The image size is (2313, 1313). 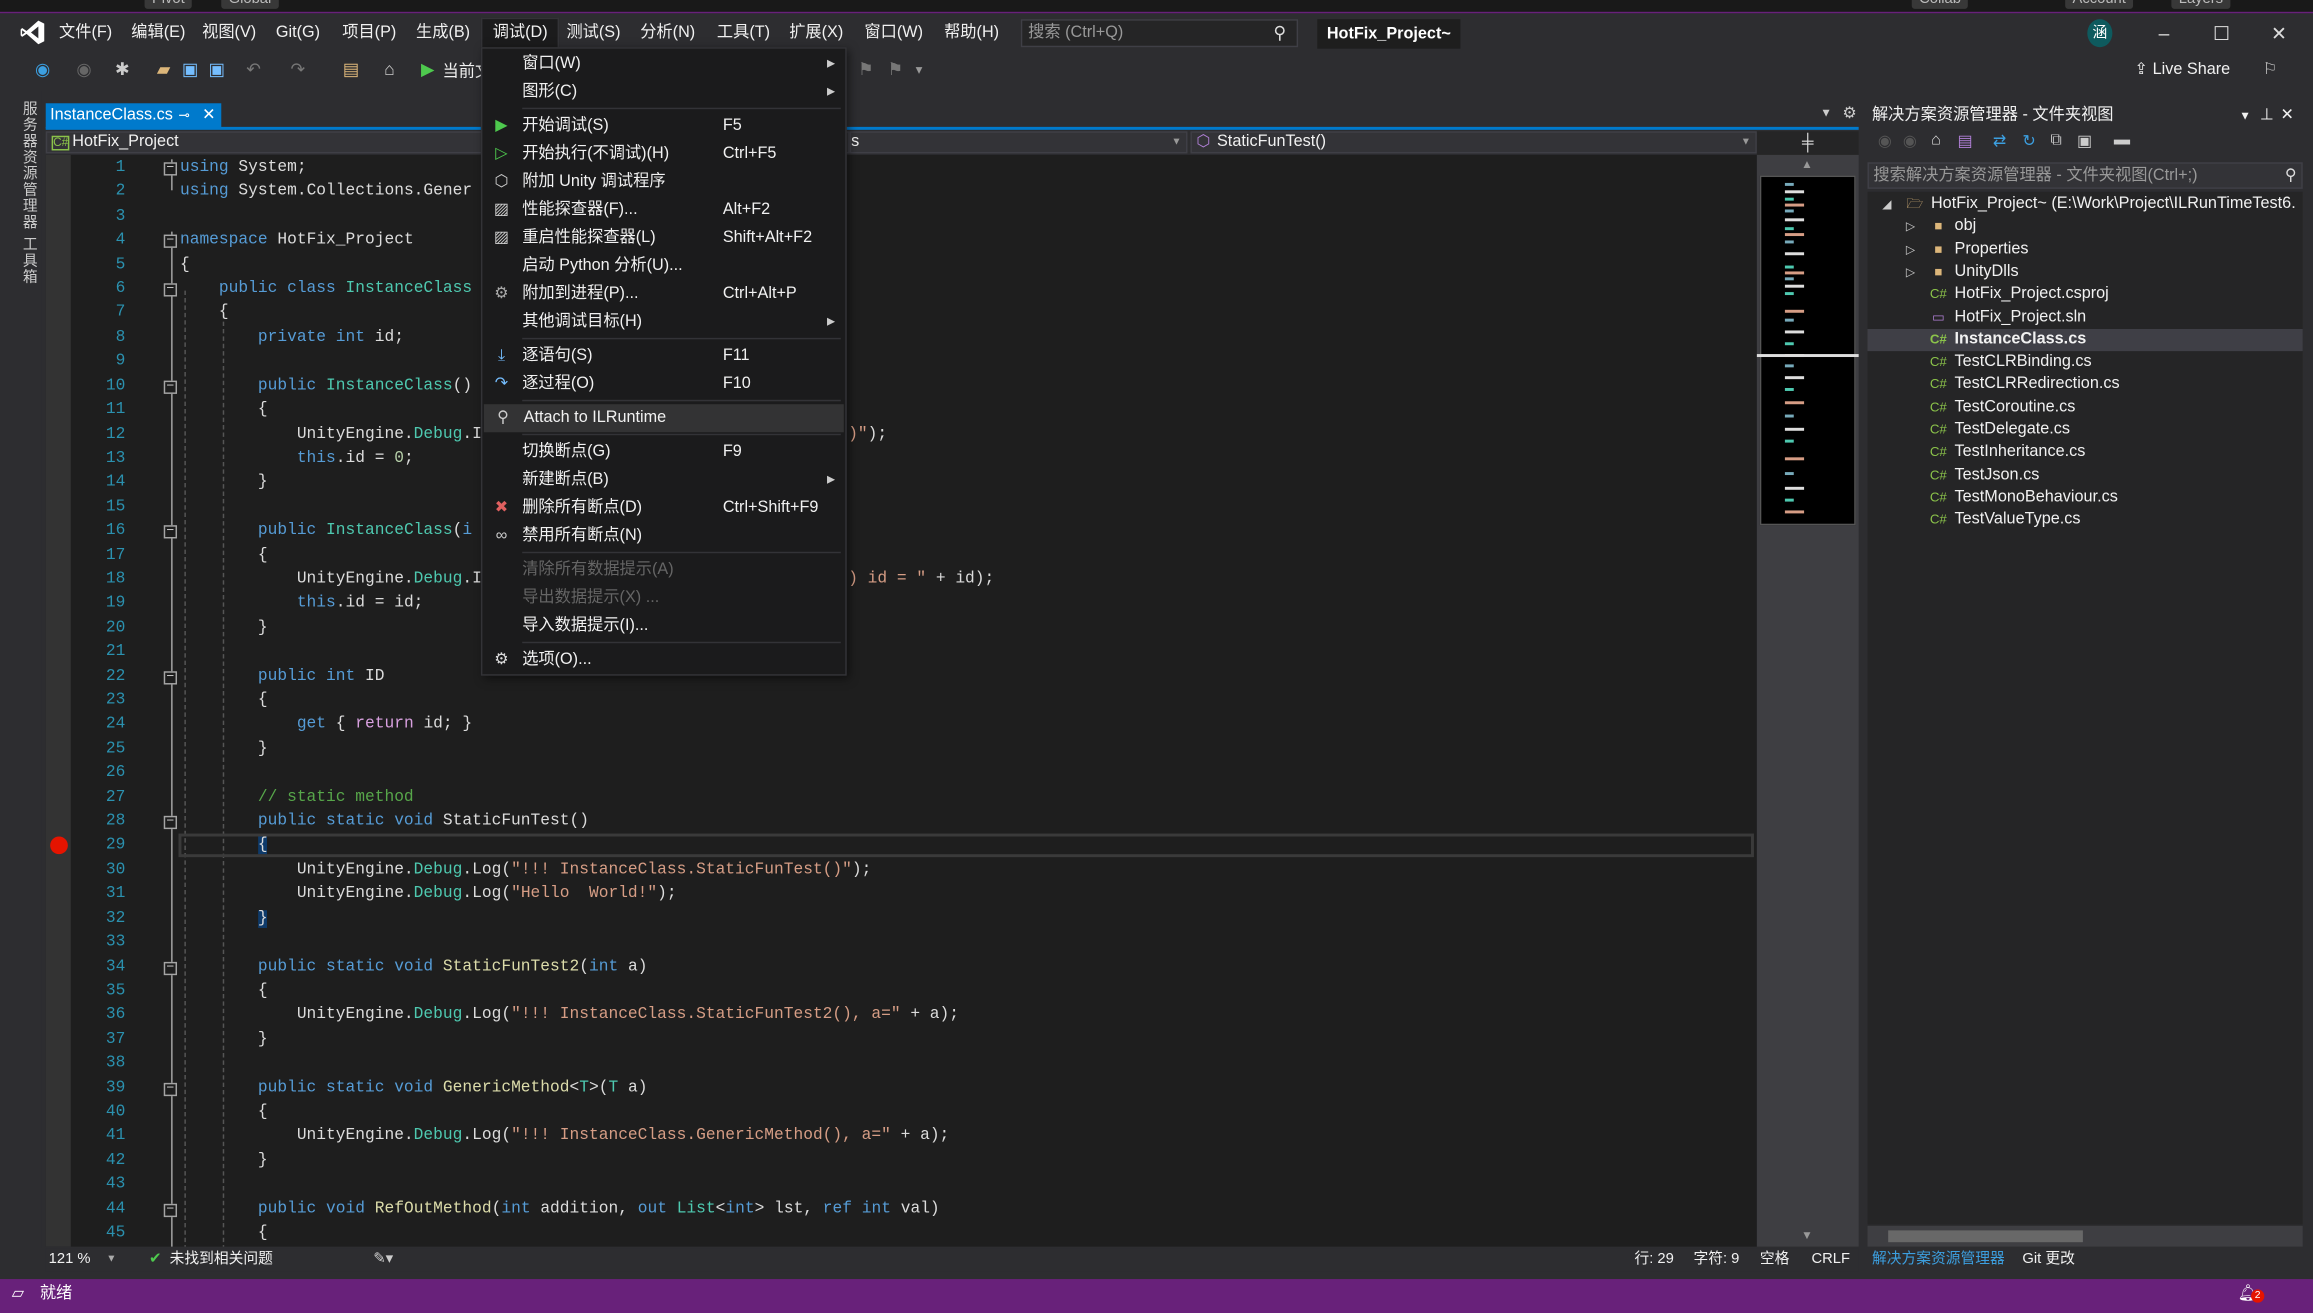 What do you see at coordinates (1716, 1260) in the screenshot?
I see `char-position-status: 字符: 9` at bounding box center [1716, 1260].